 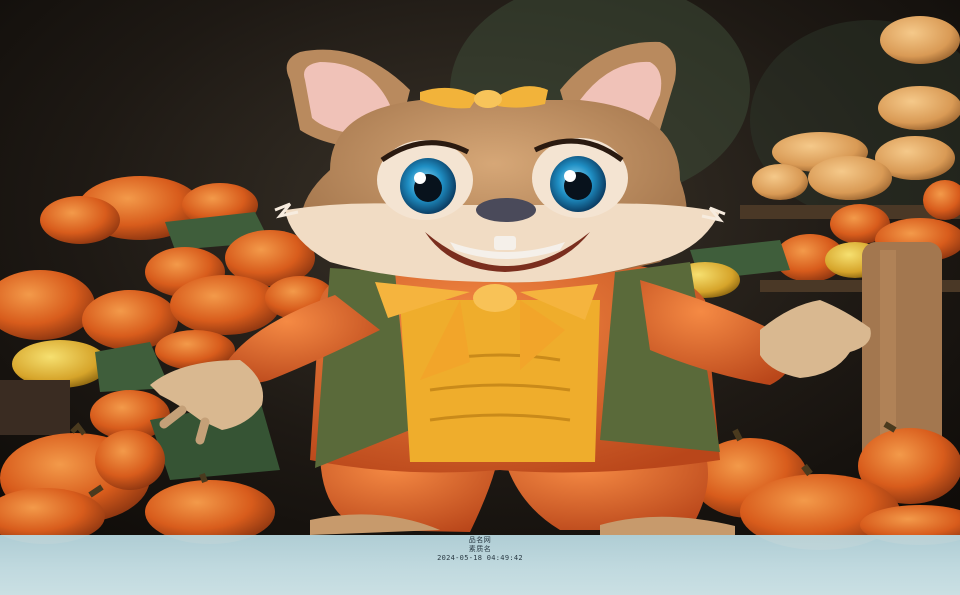 What do you see at coordinates (480, 565) in the screenshot?
I see `watermark-caption: 品名网 素质名 2024-05-18 04:49:42` at bounding box center [480, 565].